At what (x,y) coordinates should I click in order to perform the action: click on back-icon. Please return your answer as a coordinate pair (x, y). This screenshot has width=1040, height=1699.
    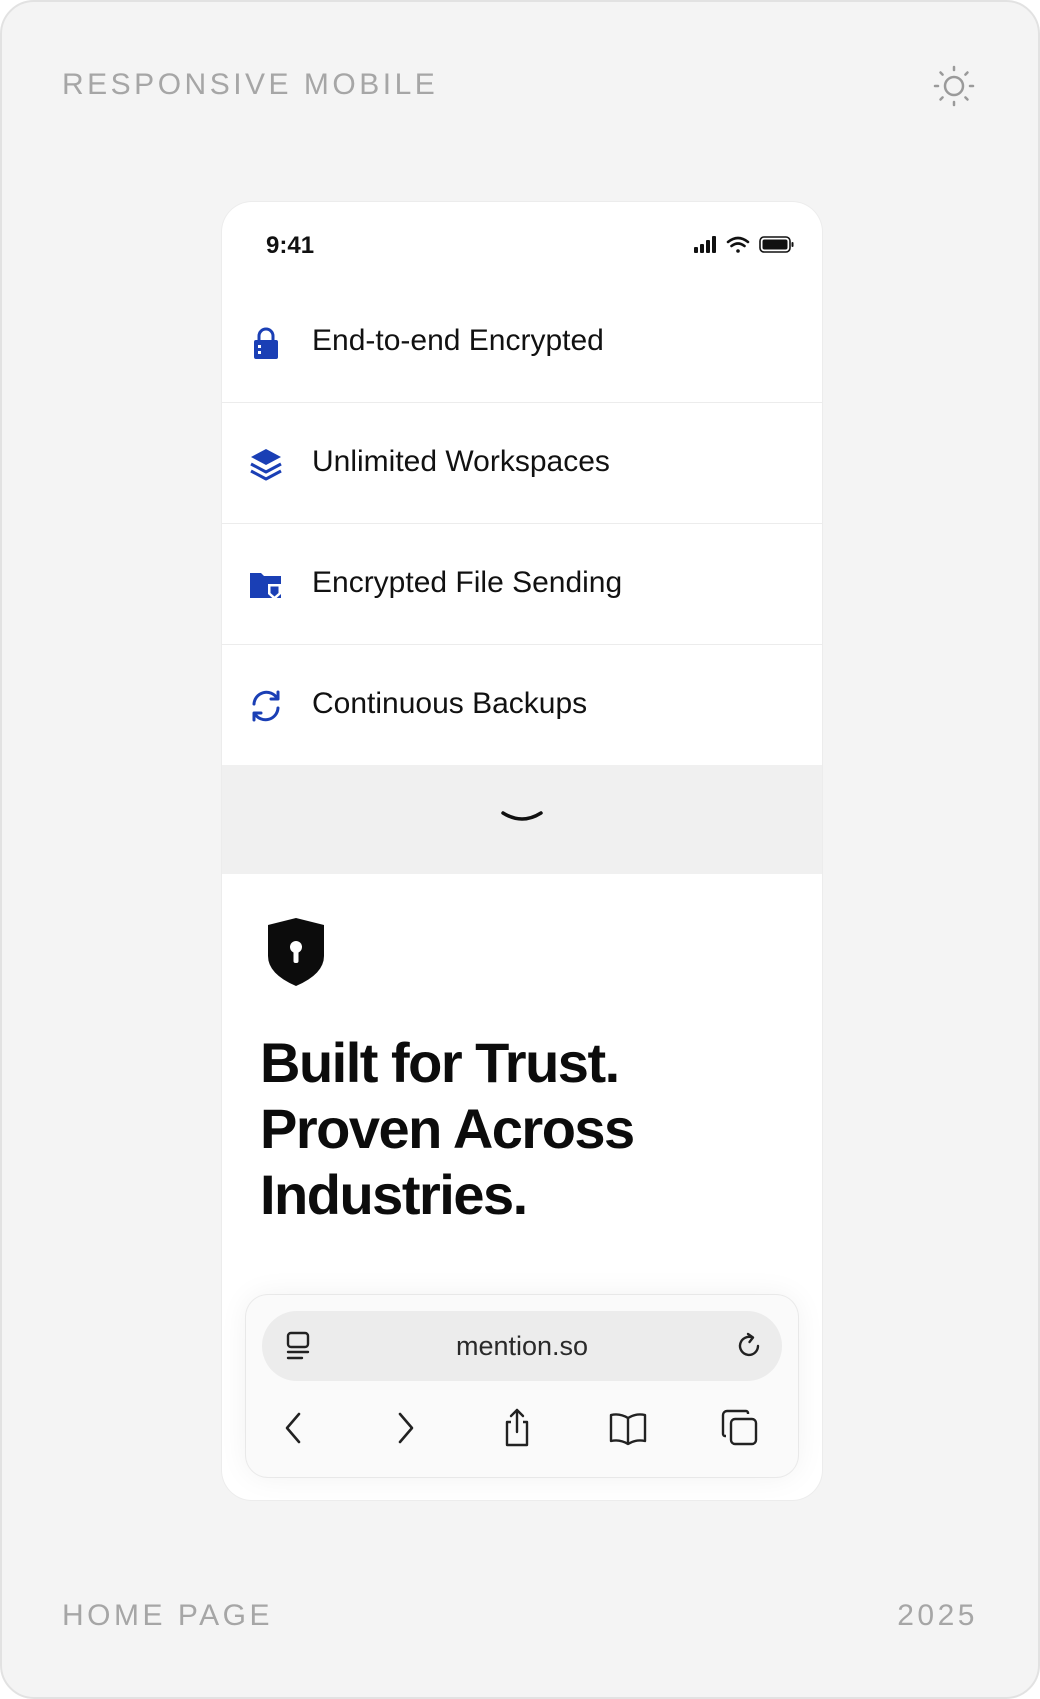
    Looking at the image, I should click on (294, 1428).